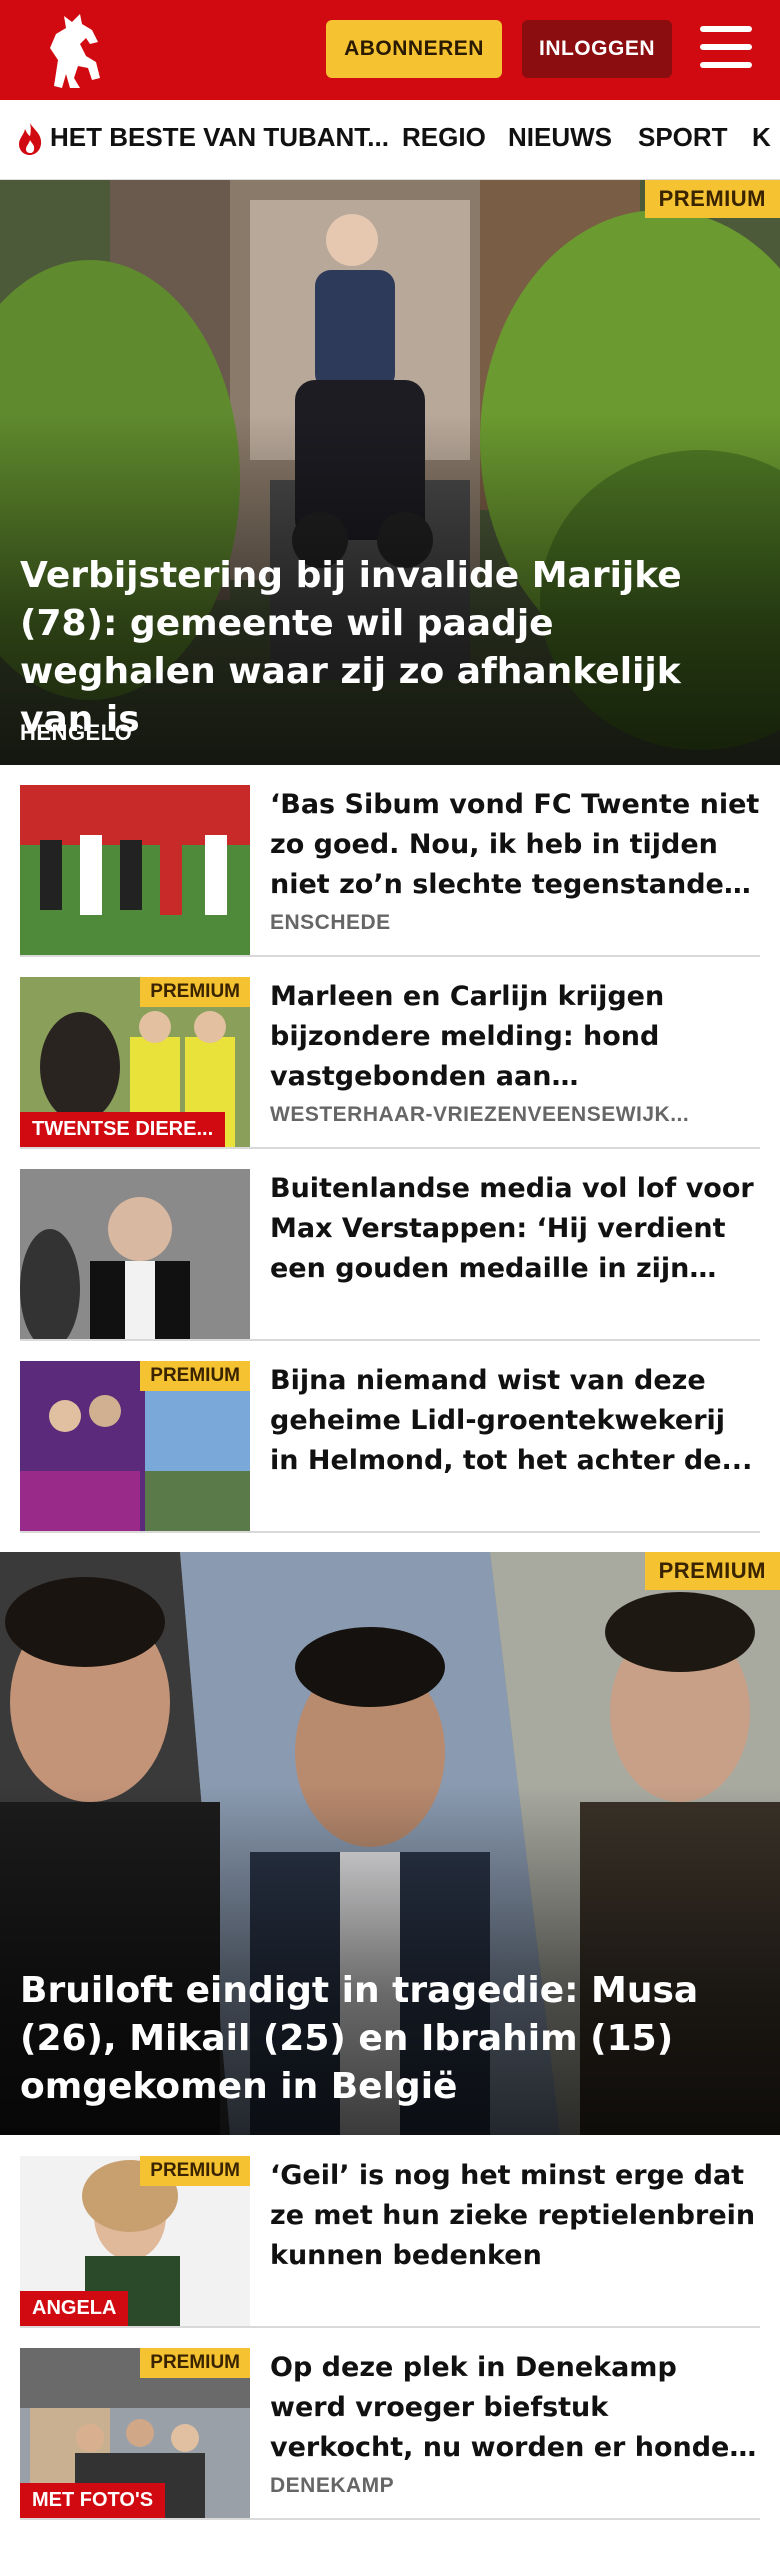 The width and height of the screenshot is (780, 2560). What do you see at coordinates (135, 2433) in the screenshot?
I see `article-thumbnail: PREMIUM MET FOTO'S` at bounding box center [135, 2433].